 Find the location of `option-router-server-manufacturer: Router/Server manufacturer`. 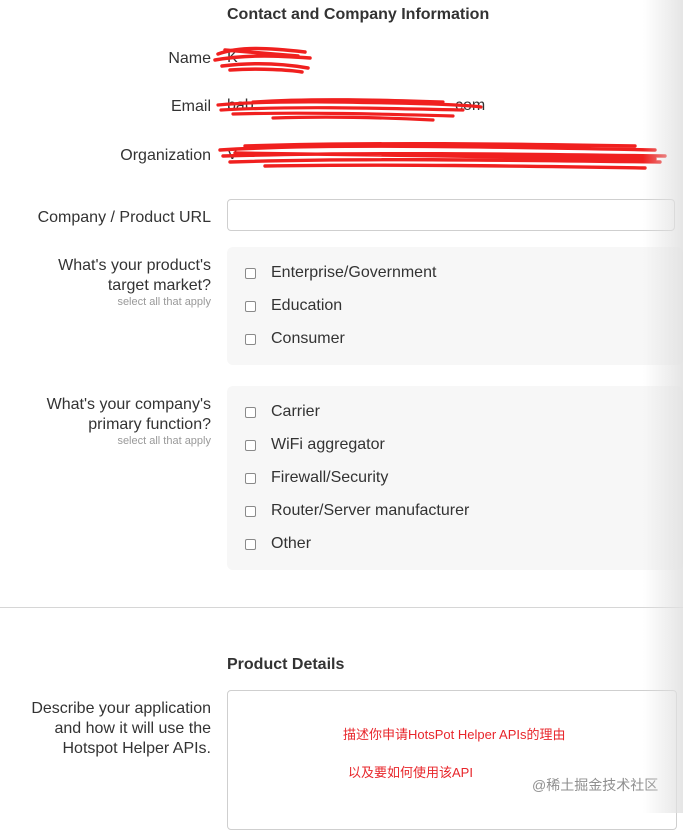

option-router-server-manufacturer: Router/Server manufacturer is located at coordinates (357, 511).